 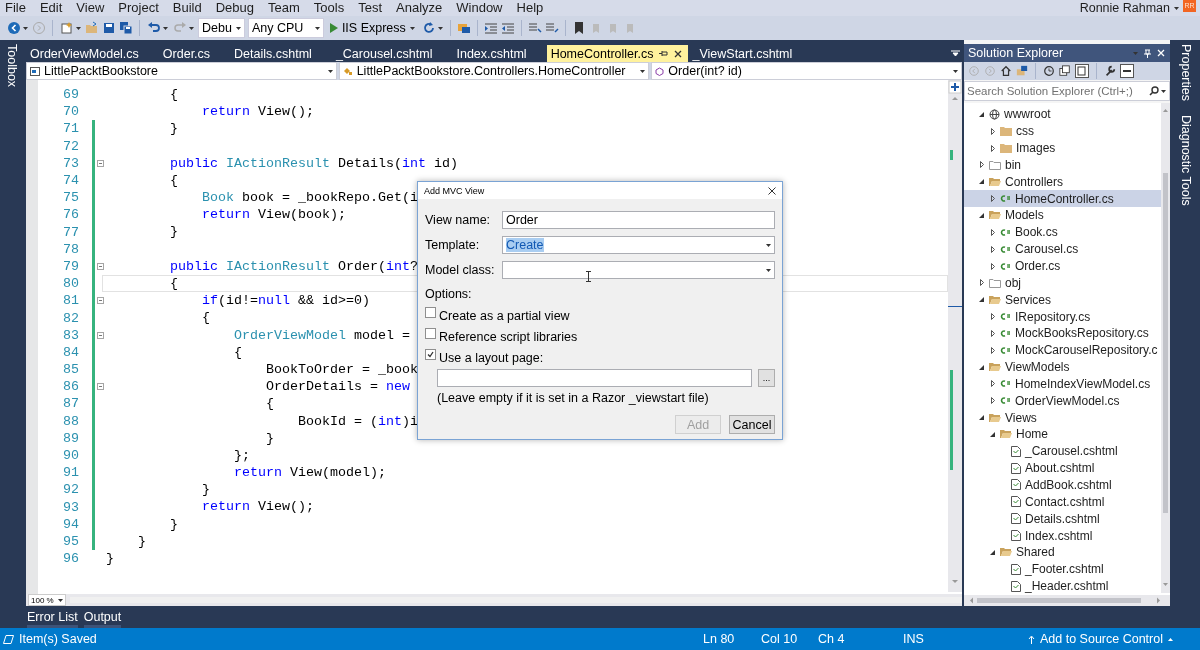 What do you see at coordinates (16, 8) in the screenshot?
I see `menu-item: File` at bounding box center [16, 8].